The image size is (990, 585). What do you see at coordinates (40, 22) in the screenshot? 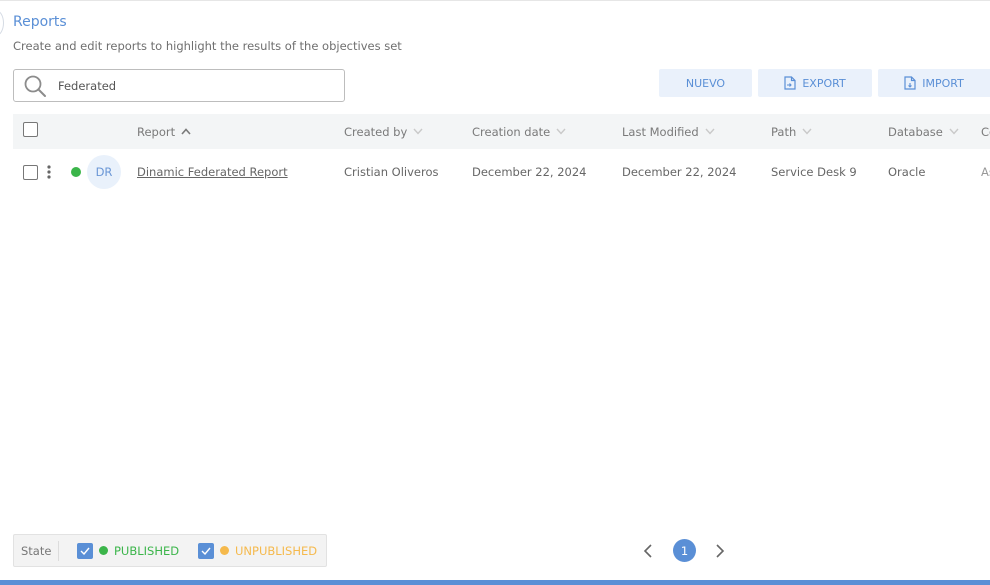
I see `page-title: Reports` at bounding box center [40, 22].